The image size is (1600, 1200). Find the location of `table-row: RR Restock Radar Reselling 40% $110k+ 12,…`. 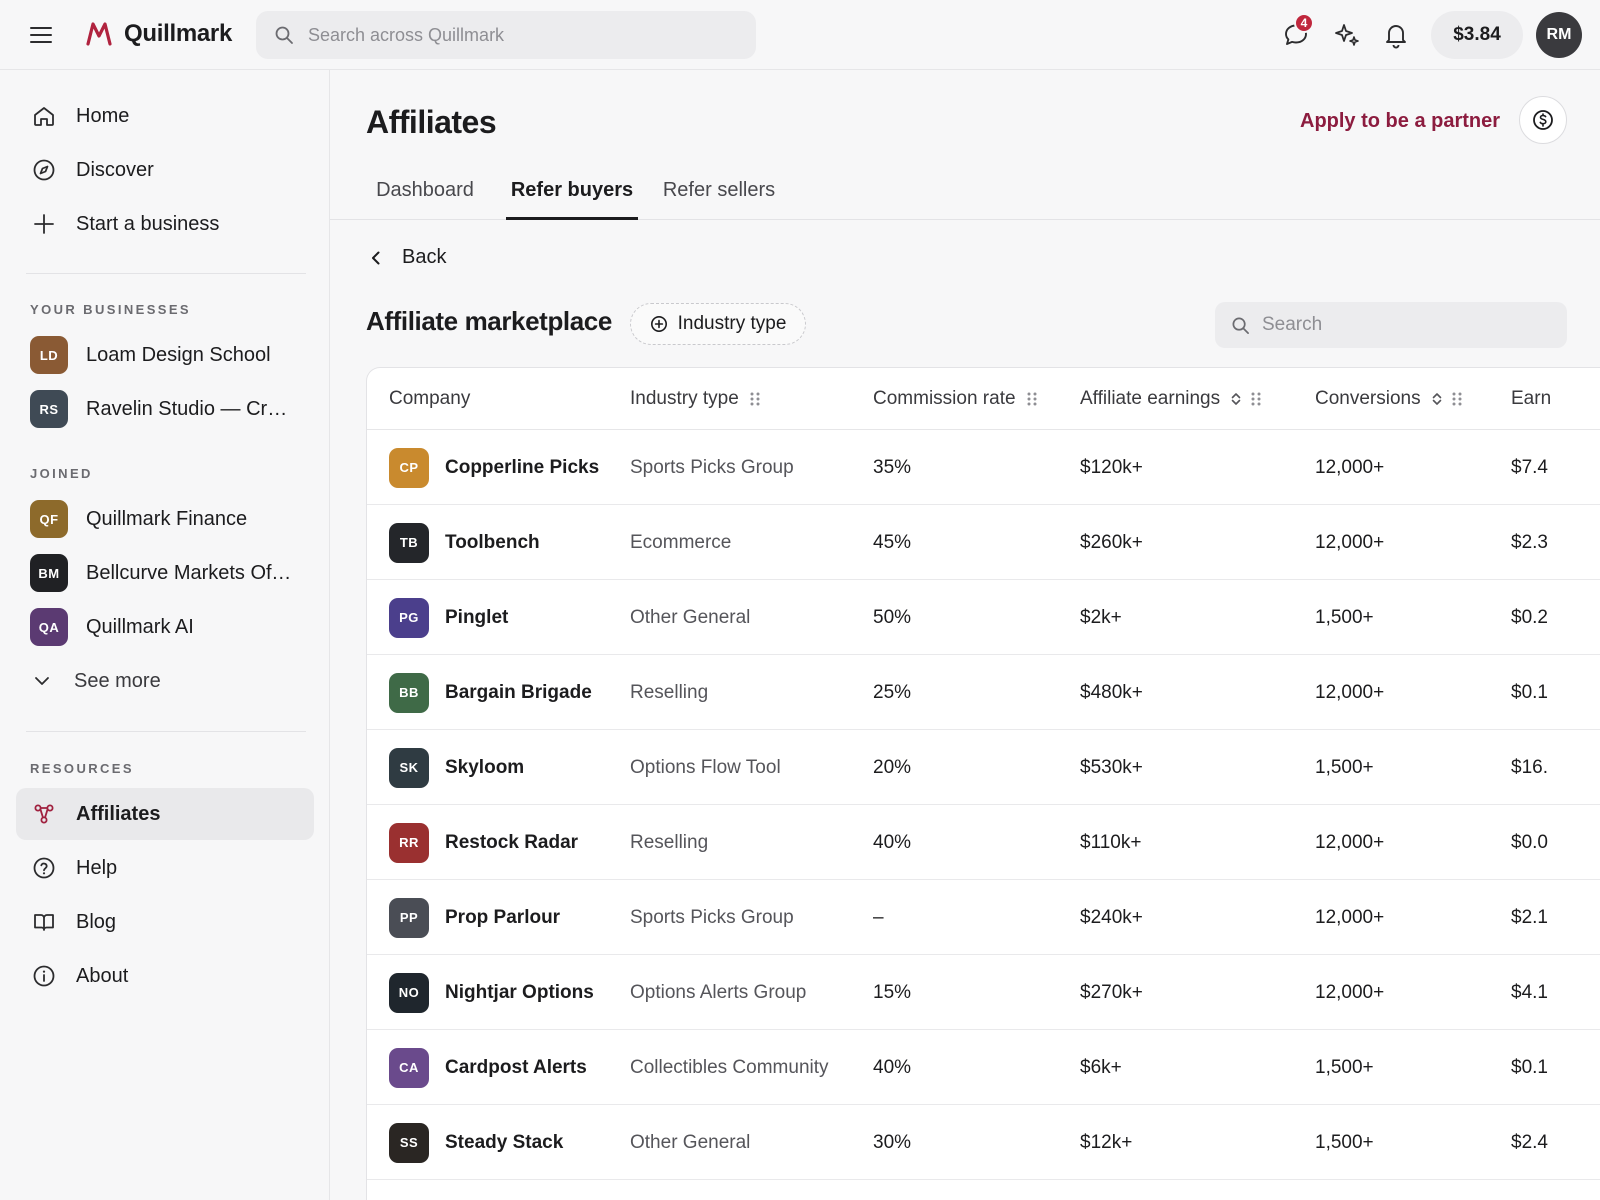

table-row: RR Restock Radar Reselling 40% $110k+ 12,… is located at coordinates (983, 842).